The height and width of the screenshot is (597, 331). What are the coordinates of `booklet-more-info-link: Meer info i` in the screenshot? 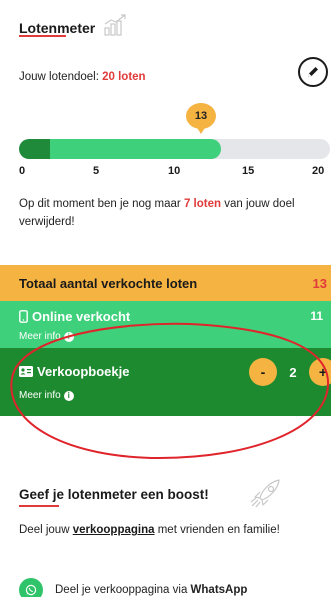 It's located at (46, 395).